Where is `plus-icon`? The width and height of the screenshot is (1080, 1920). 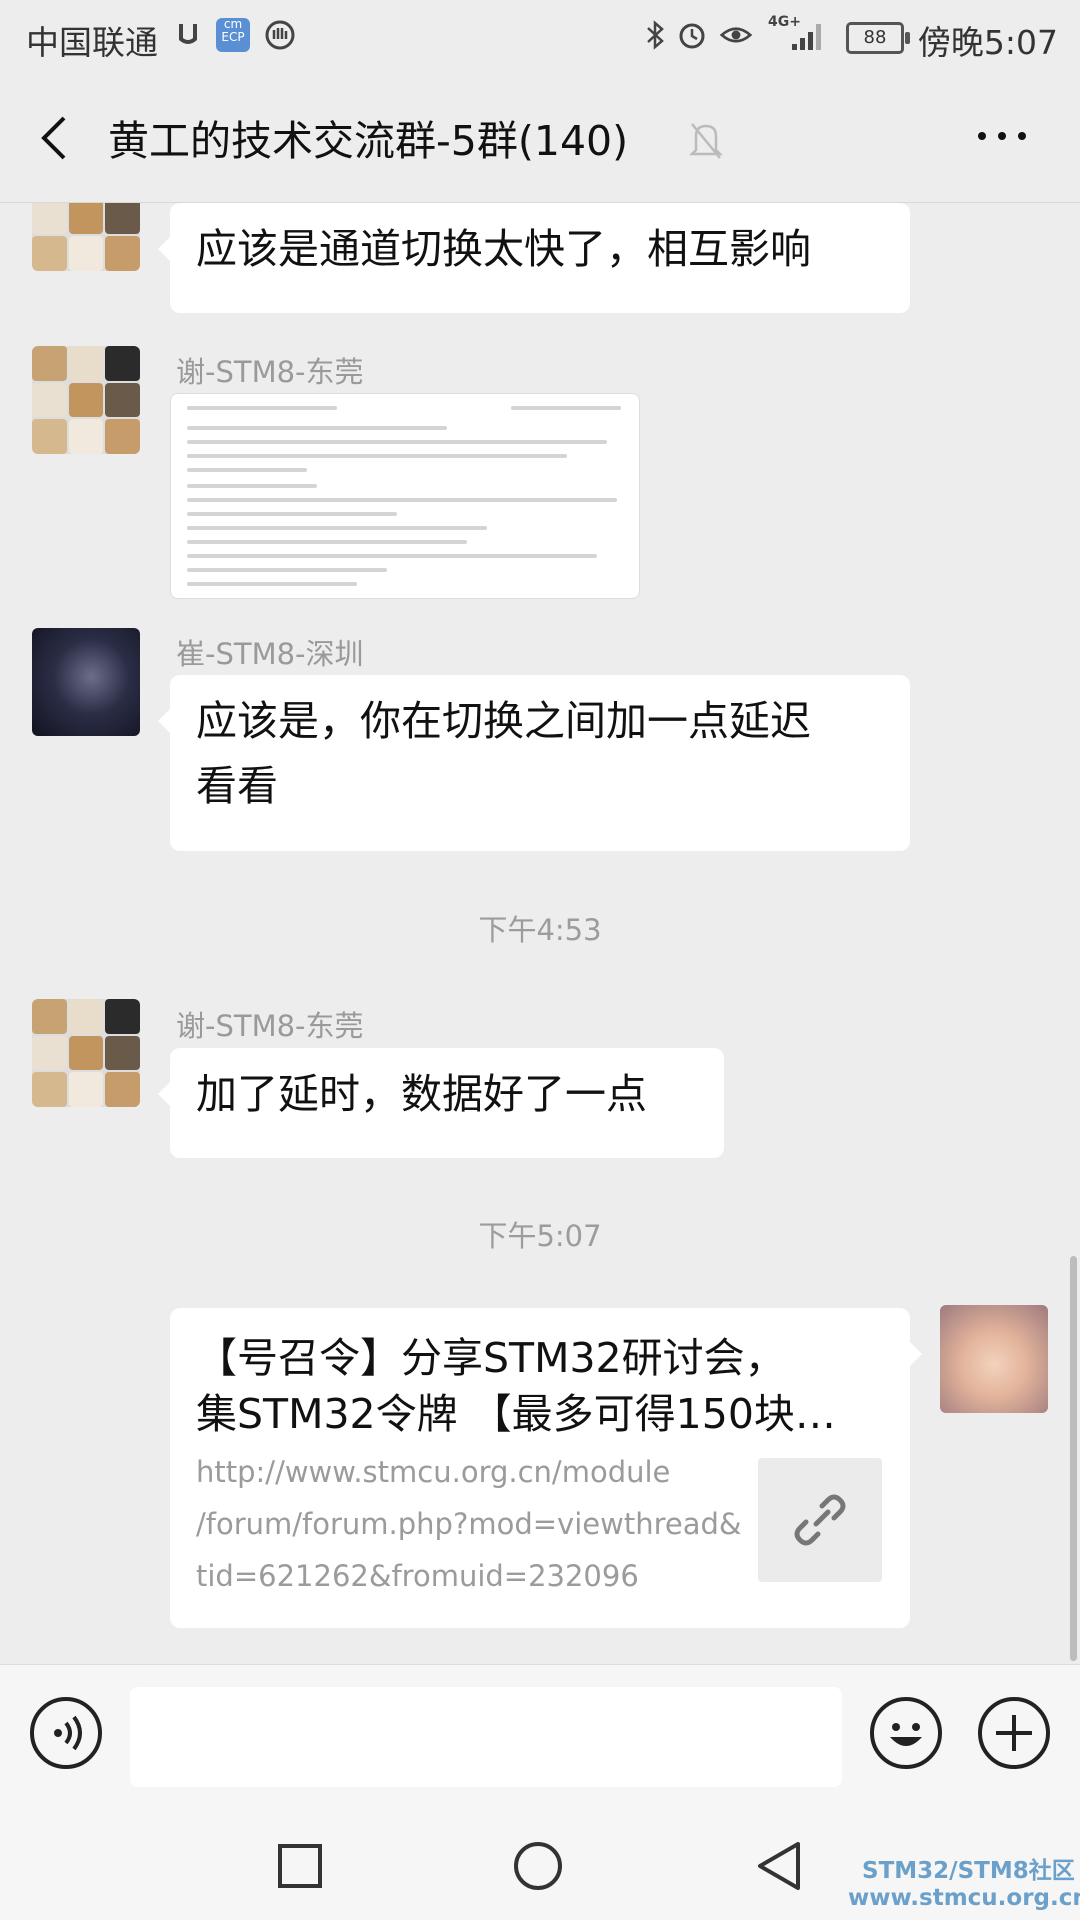
plus-icon is located at coordinates (1014, 1733).